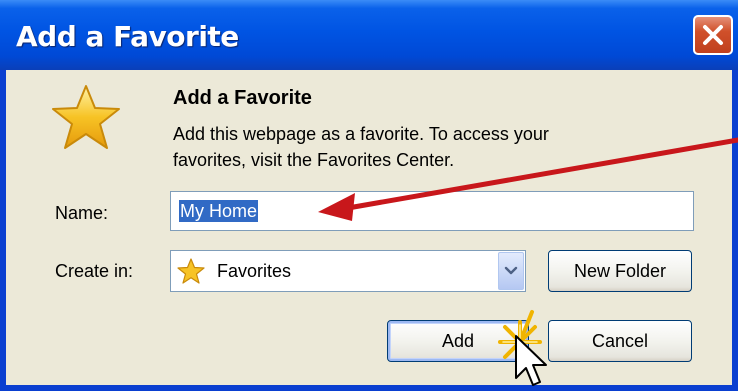  I want to click on chevron-down-icon, so click(511, 270).